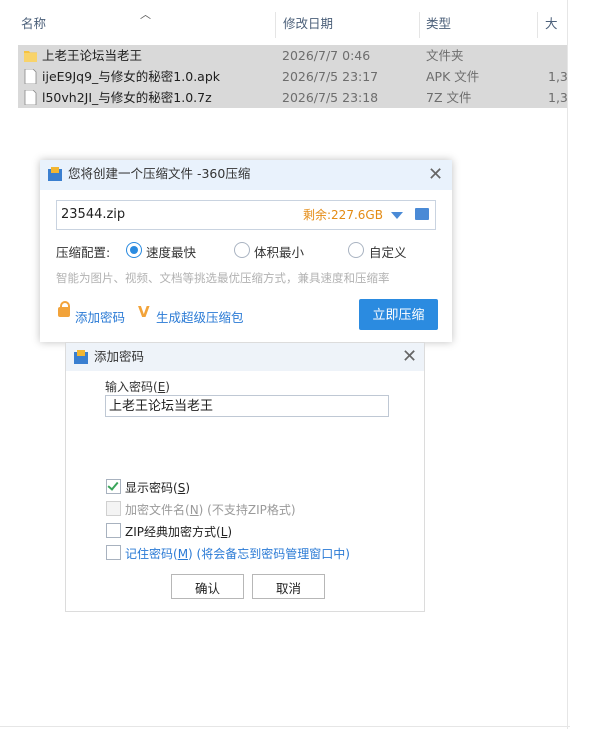  Describe the element at coordinates (131, 76) in the screenshot. I see `file-name: ijeE9Jq9_与修女的秘密1.0.apk` at that location.